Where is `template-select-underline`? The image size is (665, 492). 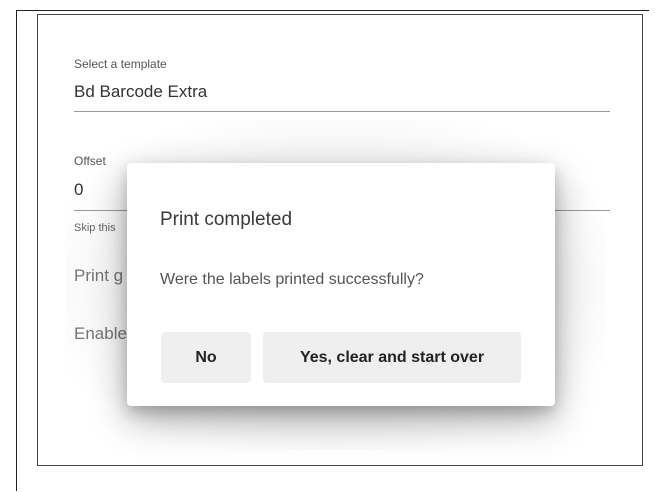
template-select-underline is located at coordinates (342, 111).